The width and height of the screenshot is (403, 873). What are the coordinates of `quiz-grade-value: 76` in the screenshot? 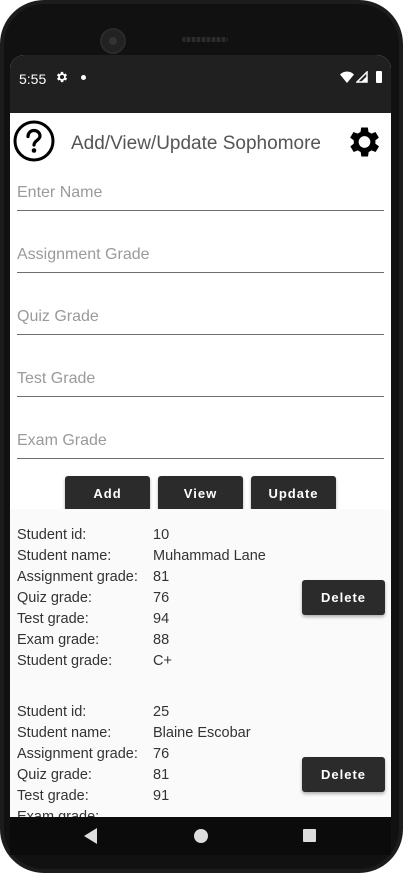 It's located at (161, 598).